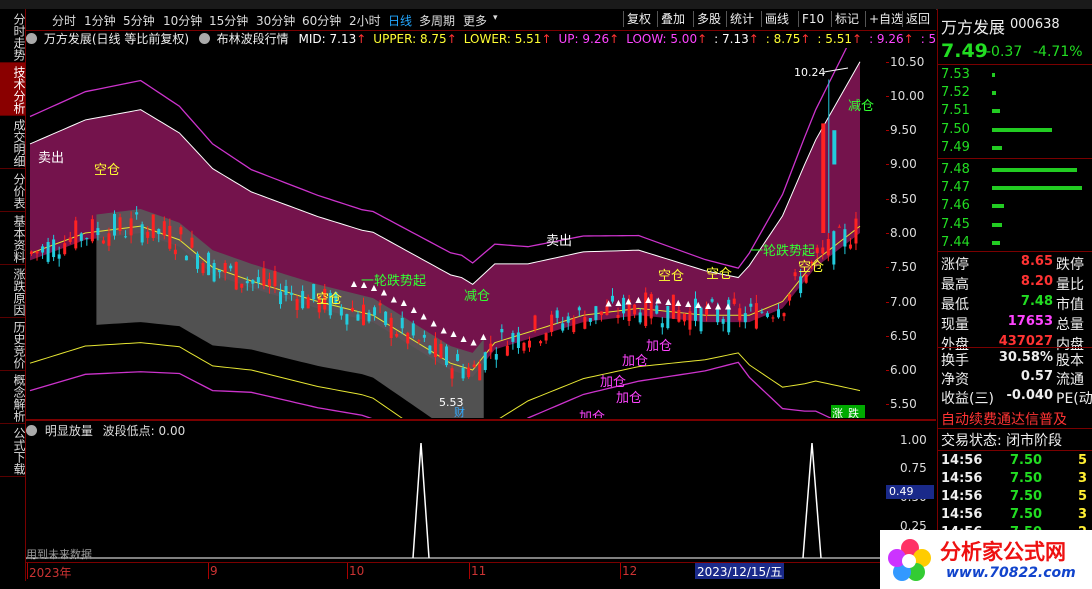 The width and height of the screenshot is (1092, 589). I want to click on signal-label: 加仓, so click(592, 414).